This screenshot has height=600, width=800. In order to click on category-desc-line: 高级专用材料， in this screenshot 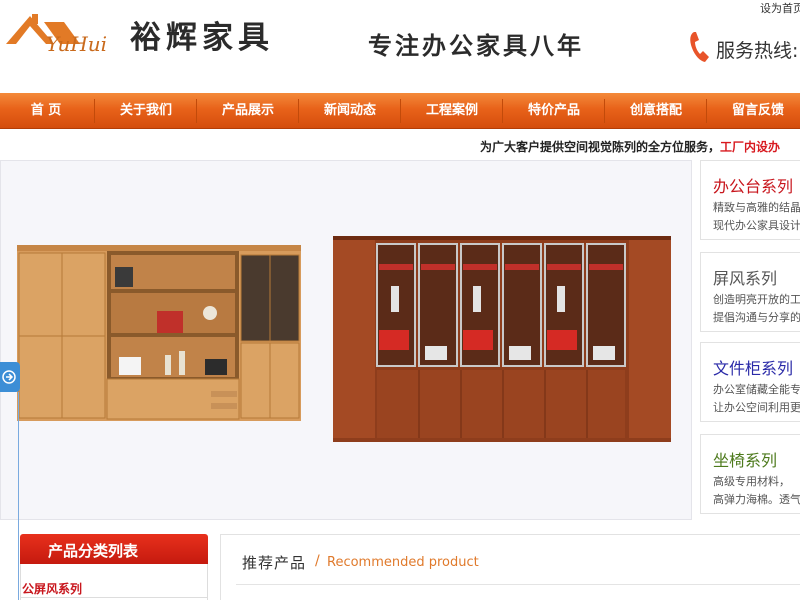, I will do `click(751, 481)`.